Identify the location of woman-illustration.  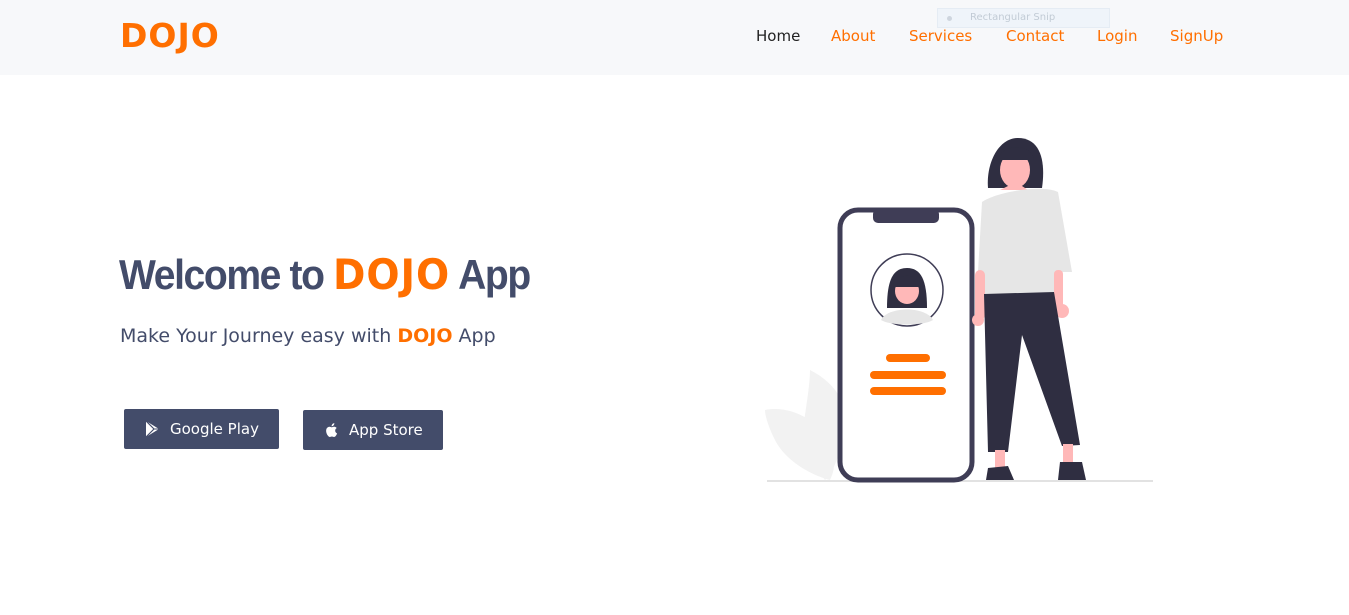
(1029, 309).